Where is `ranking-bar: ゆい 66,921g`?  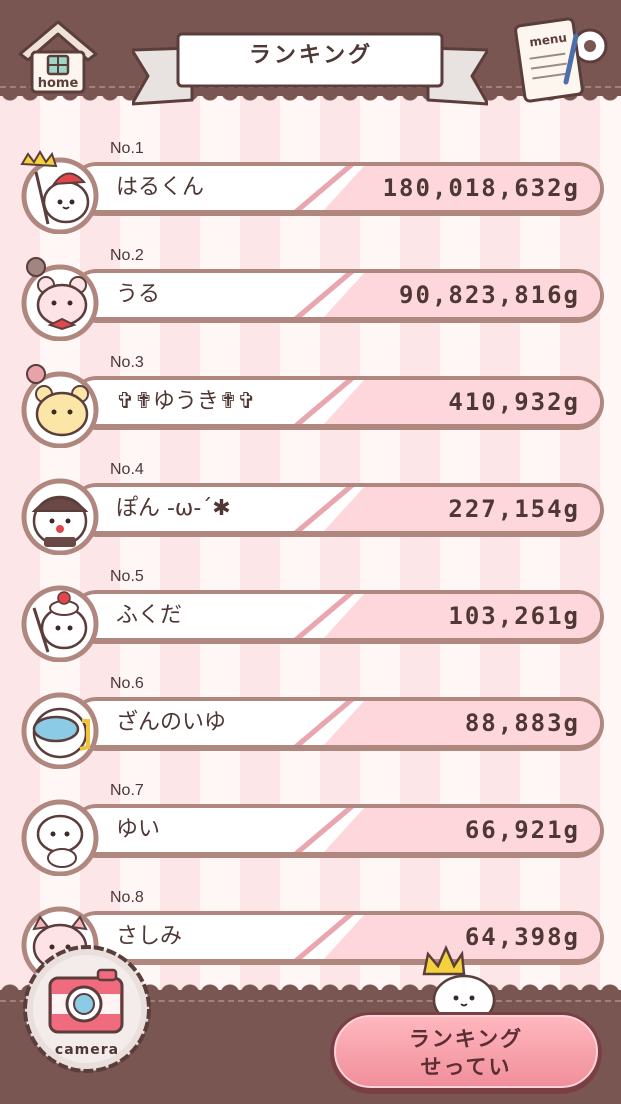 ranking-bar: ゆい 66,921g is located at coordinates (337, 831).